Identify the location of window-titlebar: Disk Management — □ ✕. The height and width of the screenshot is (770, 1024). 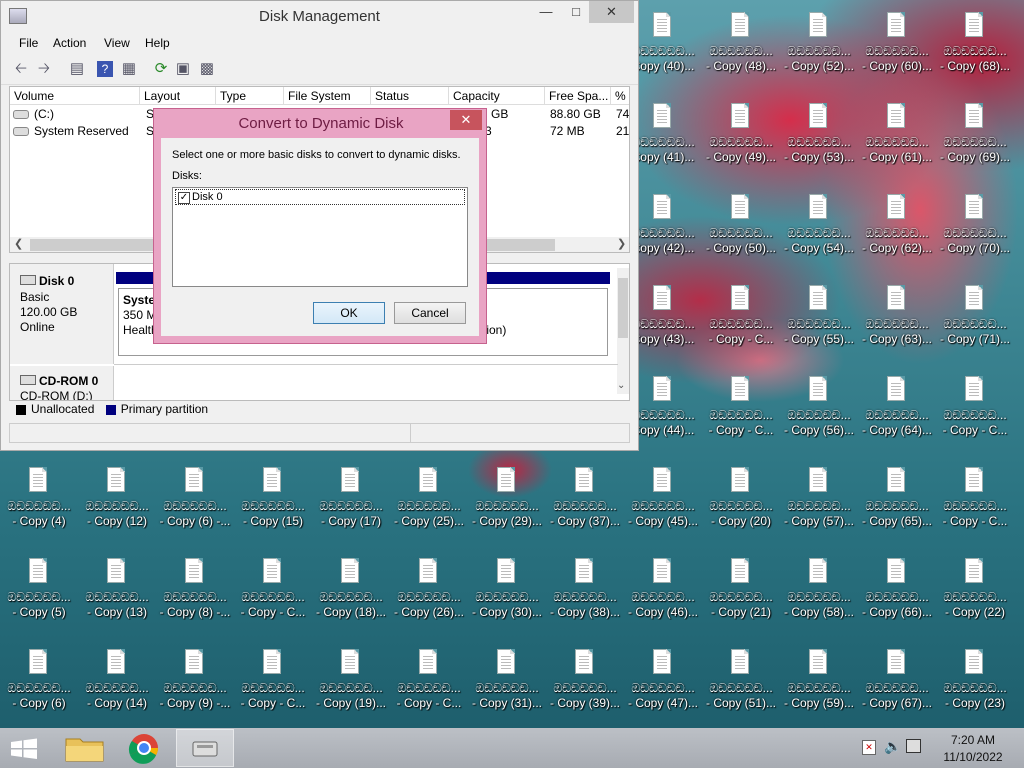
(319, 16).